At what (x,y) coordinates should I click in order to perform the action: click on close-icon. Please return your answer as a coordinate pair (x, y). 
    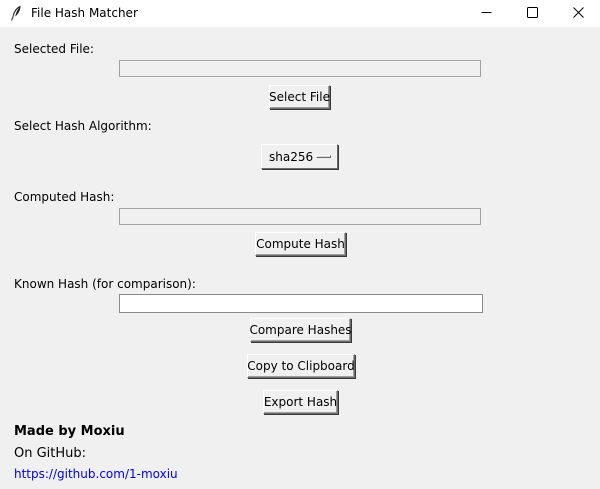
    Looking at the image, I should click on (578, 13).